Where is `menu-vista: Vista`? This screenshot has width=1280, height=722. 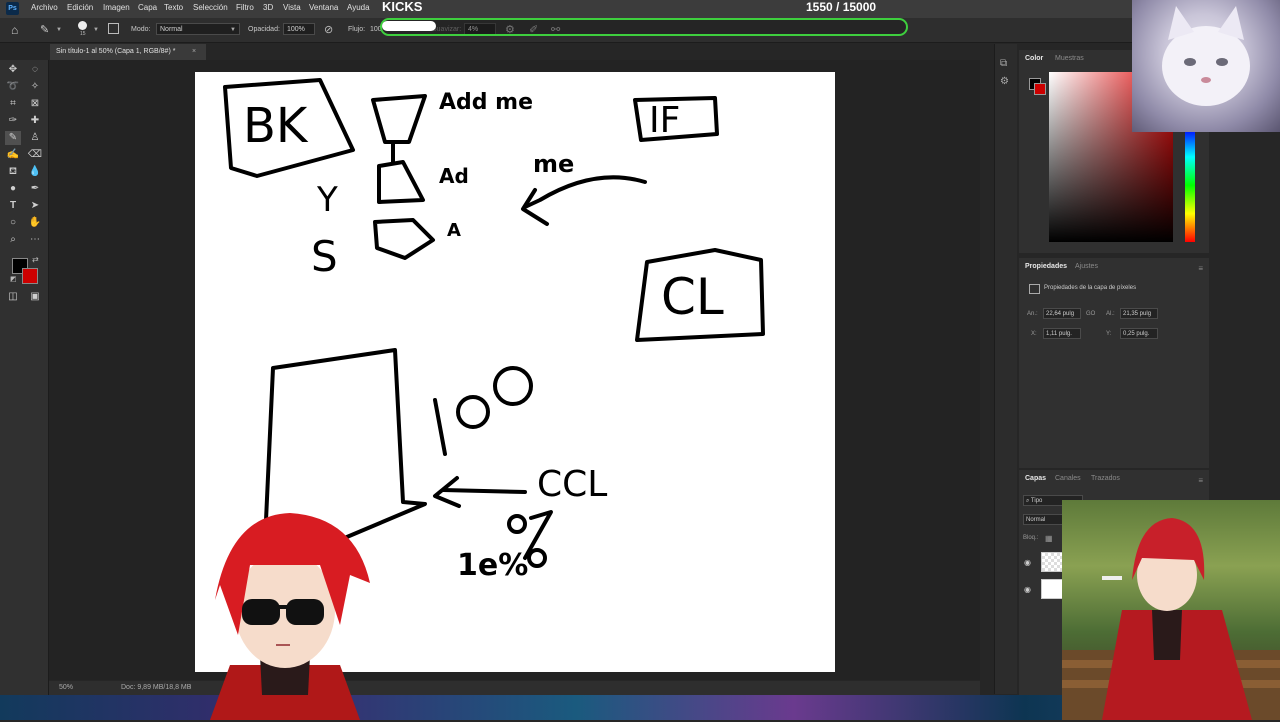 menu-vista: Vista is located at coordinates (292, 7).